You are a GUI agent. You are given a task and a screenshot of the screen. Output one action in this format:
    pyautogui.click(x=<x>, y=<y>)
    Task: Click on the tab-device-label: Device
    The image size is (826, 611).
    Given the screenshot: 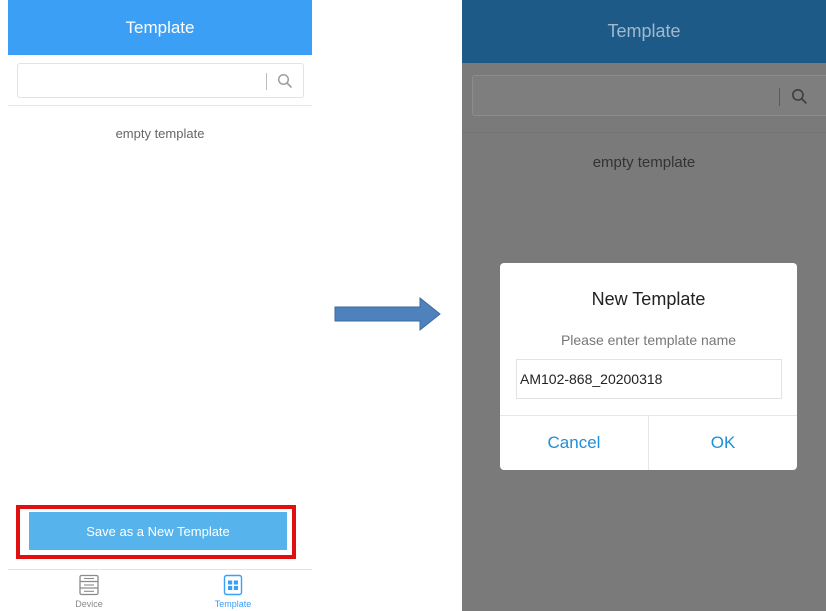 What is the action you would take?
    pyautogui.click(x=89, y=604)
    